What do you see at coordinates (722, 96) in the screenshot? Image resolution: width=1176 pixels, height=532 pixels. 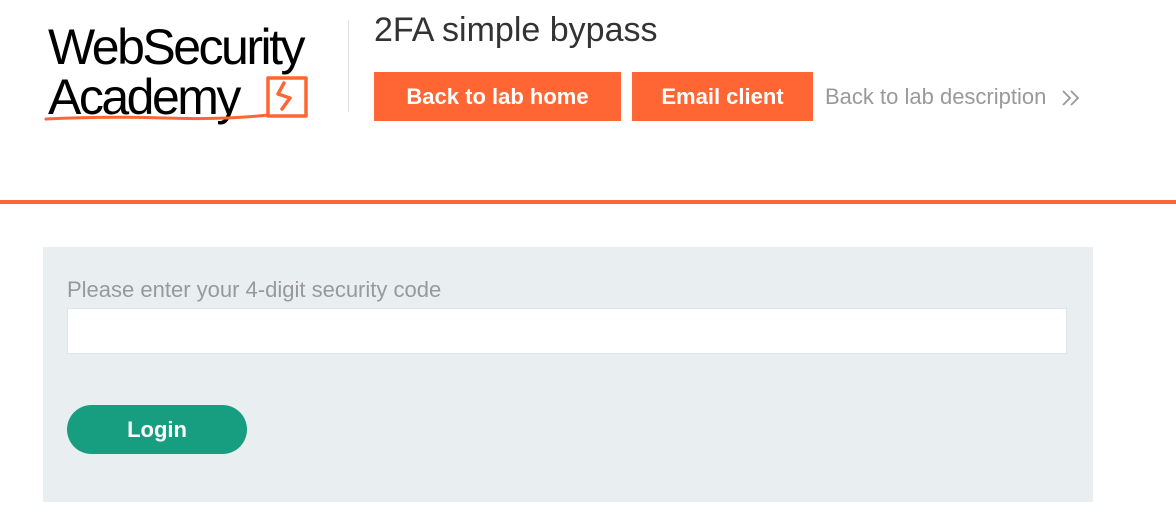 I see `email-client-button: Email client` at bounding box center [722, 96].